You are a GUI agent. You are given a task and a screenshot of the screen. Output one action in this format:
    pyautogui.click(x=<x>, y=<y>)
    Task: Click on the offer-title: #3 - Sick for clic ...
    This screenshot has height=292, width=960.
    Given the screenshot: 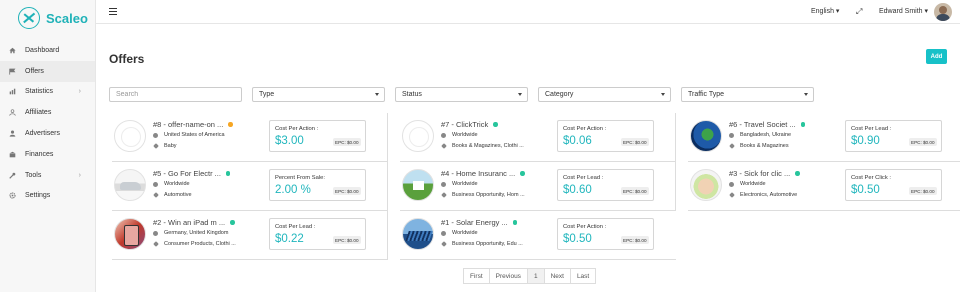 What is the action you would take?
    pyautogui.click(x=764, y=173)
    